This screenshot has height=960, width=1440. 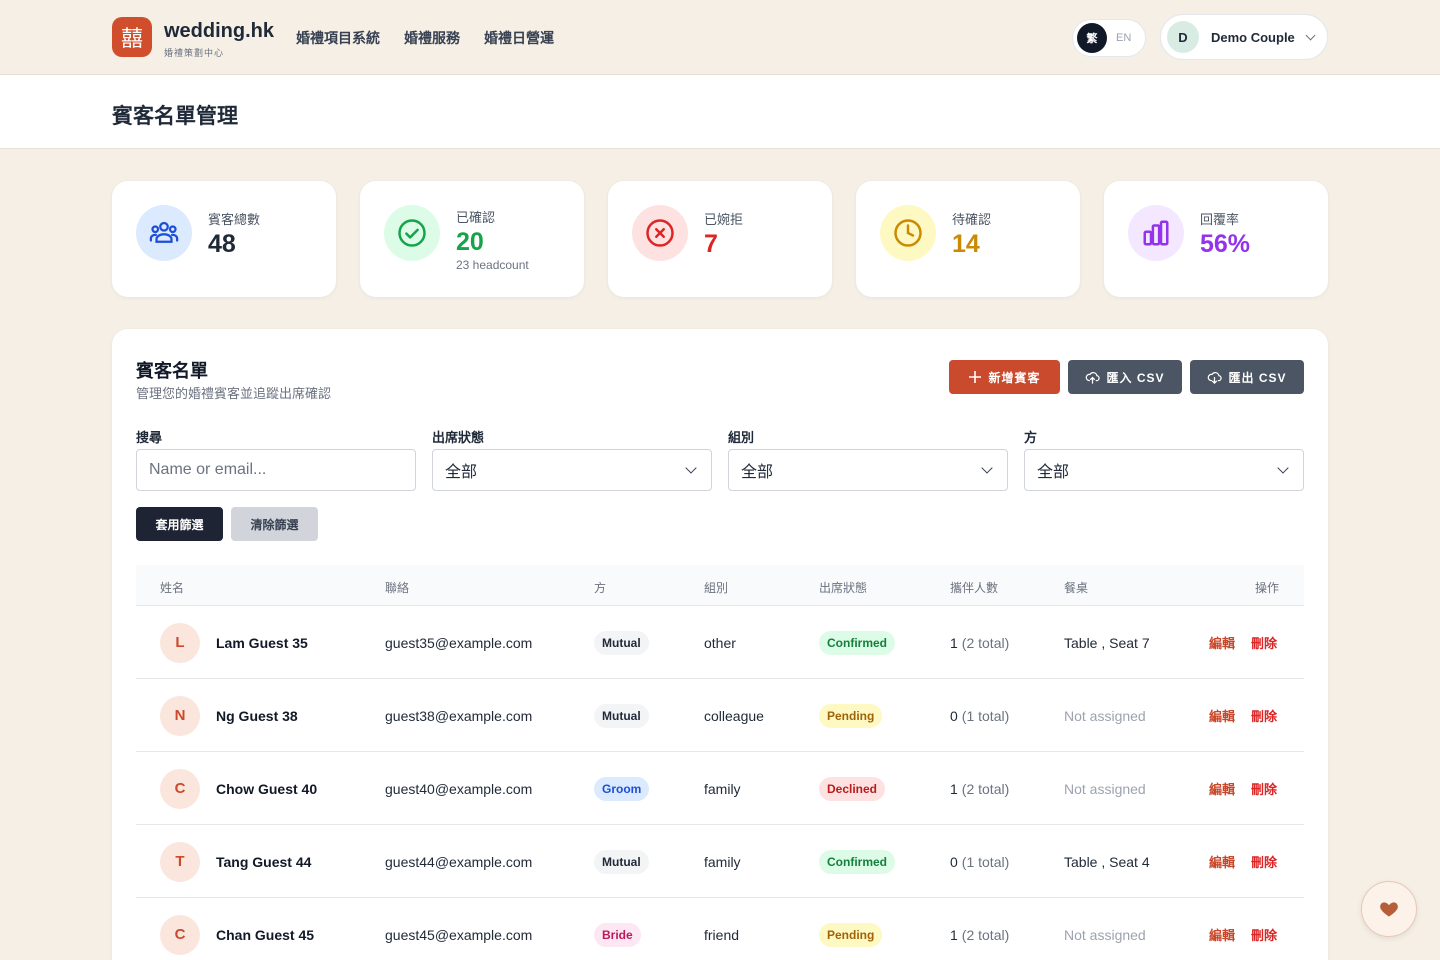 What do you see at coordinates (257, 716) in the screenshot?
I see `guest-name: Ng Guest 38` at bounding box center [257, 716].